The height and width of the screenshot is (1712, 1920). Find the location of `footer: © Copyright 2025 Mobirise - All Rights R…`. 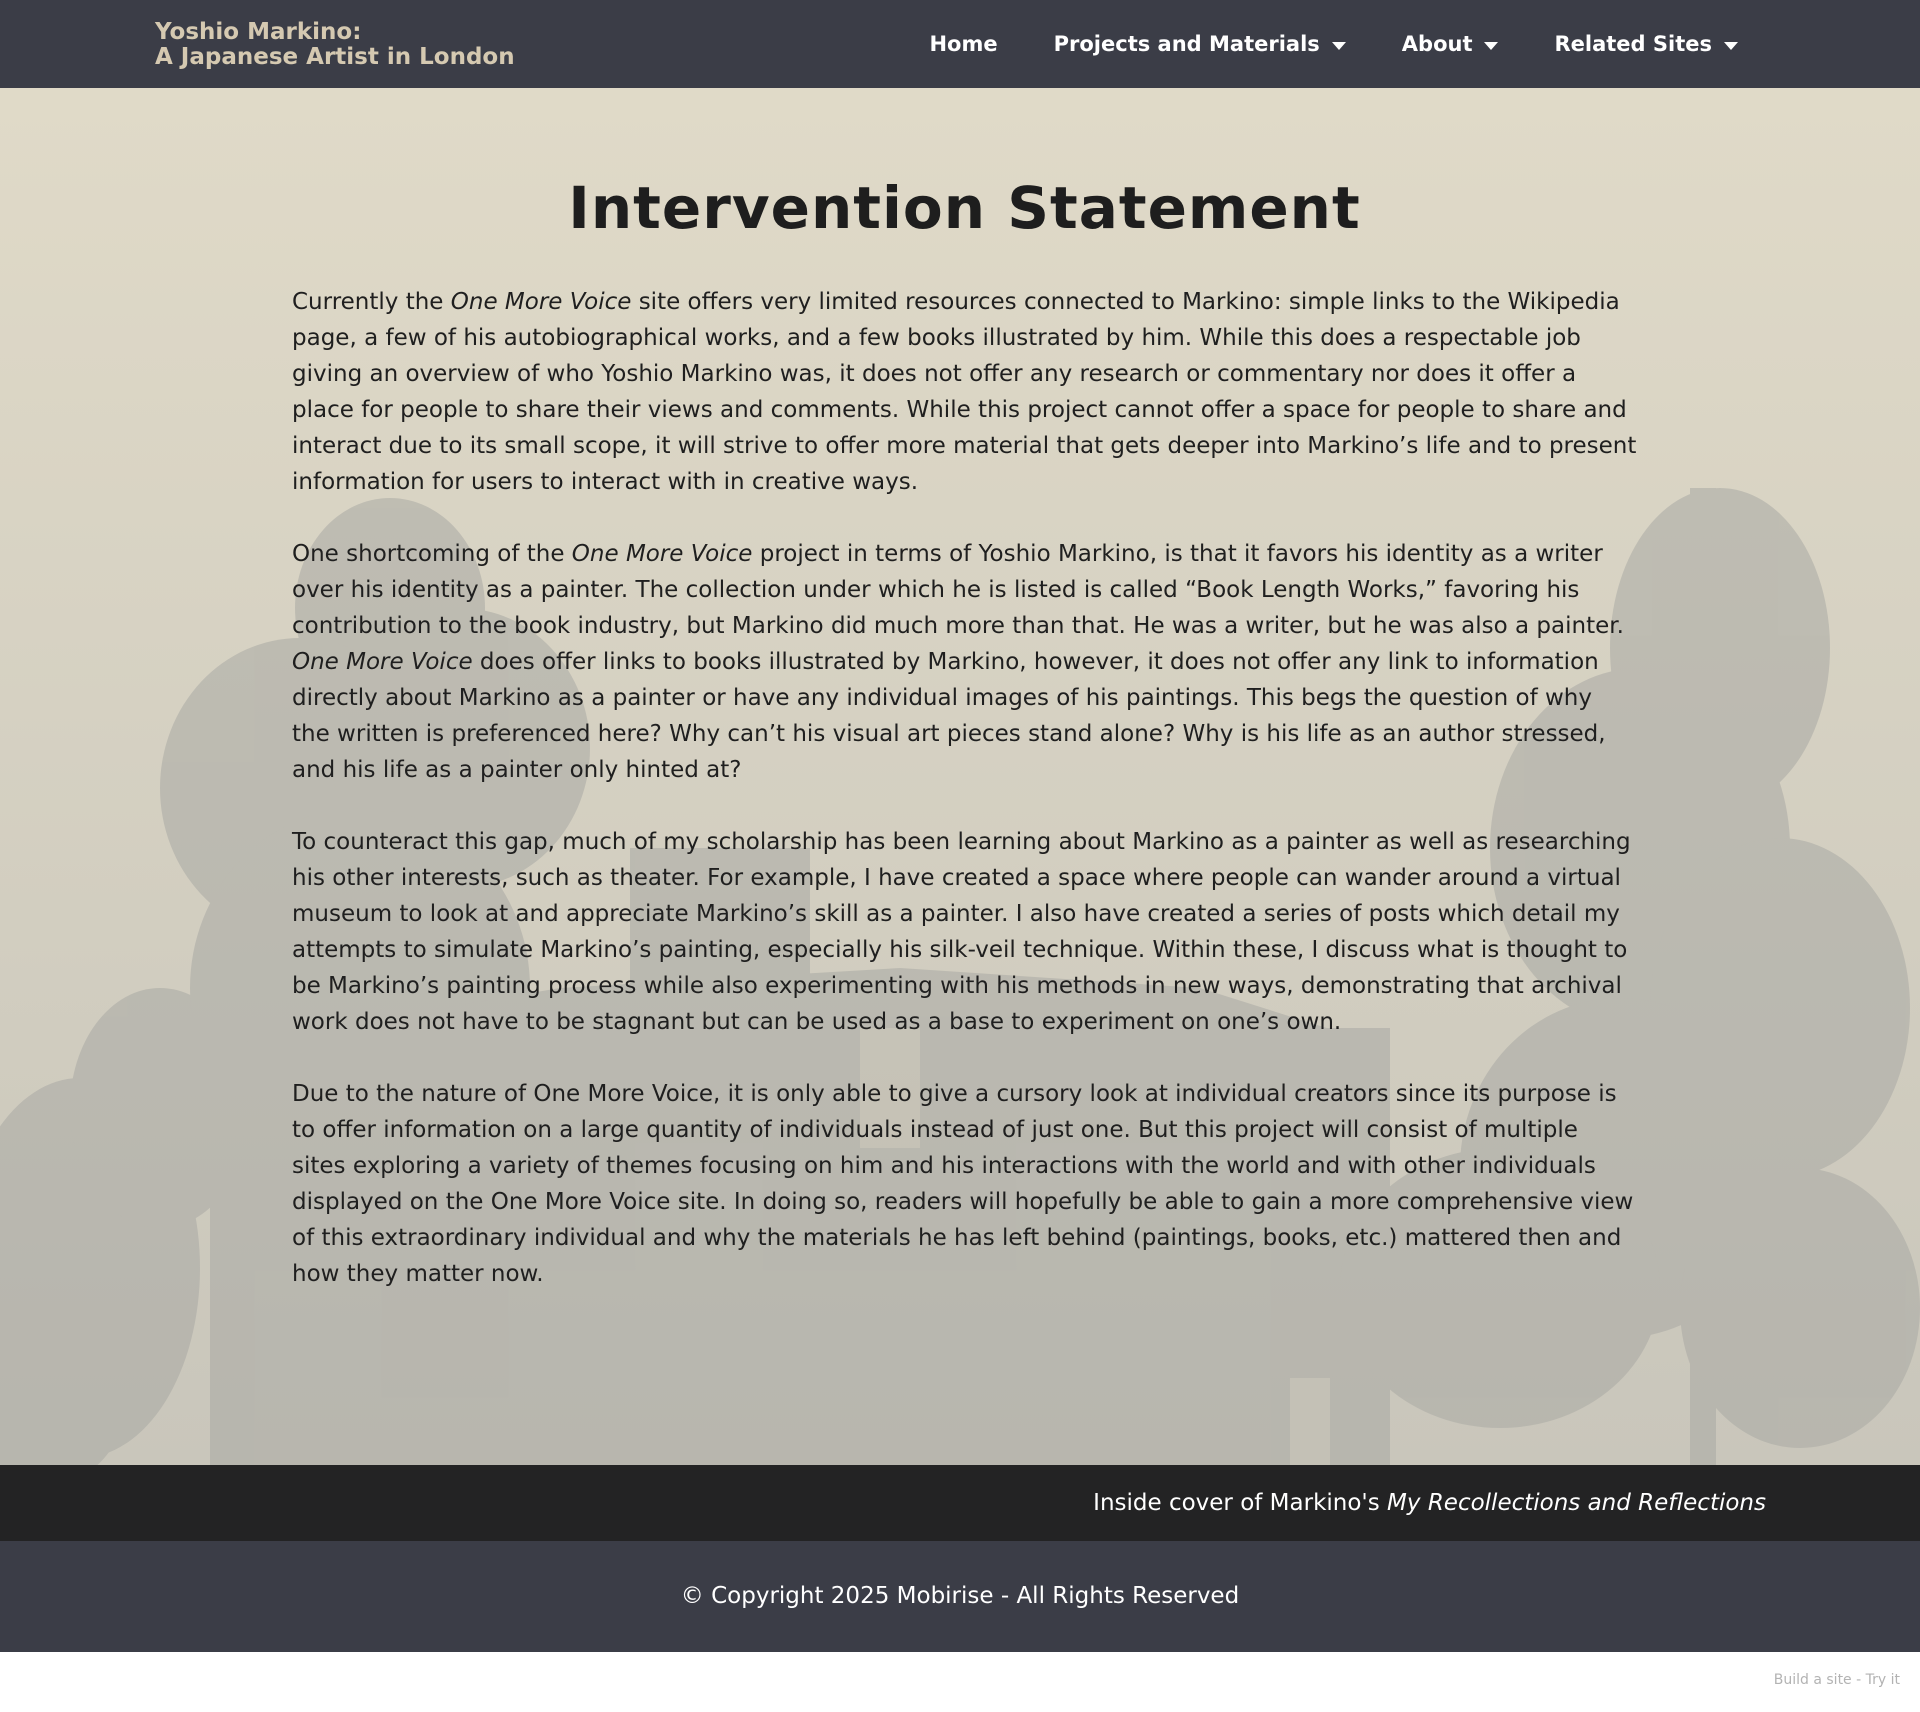

footer: © Copyright 2025 Mobirise - All Rights R… is located at coordinates (960, 1596).